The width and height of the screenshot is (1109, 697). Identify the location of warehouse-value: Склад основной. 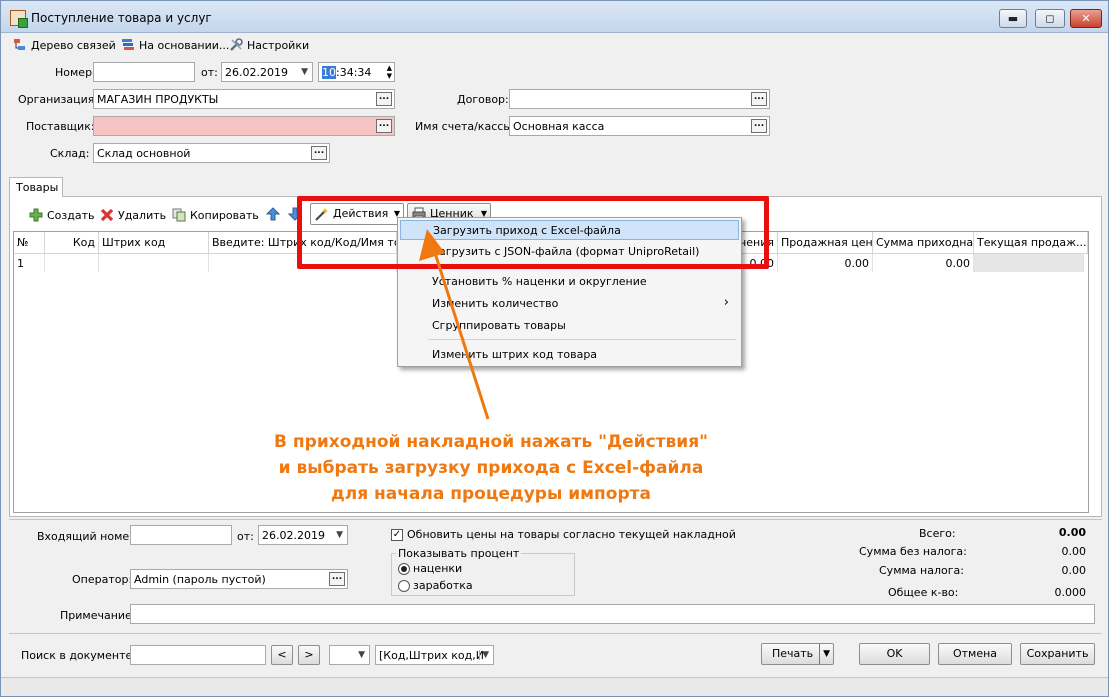
(144, 153).